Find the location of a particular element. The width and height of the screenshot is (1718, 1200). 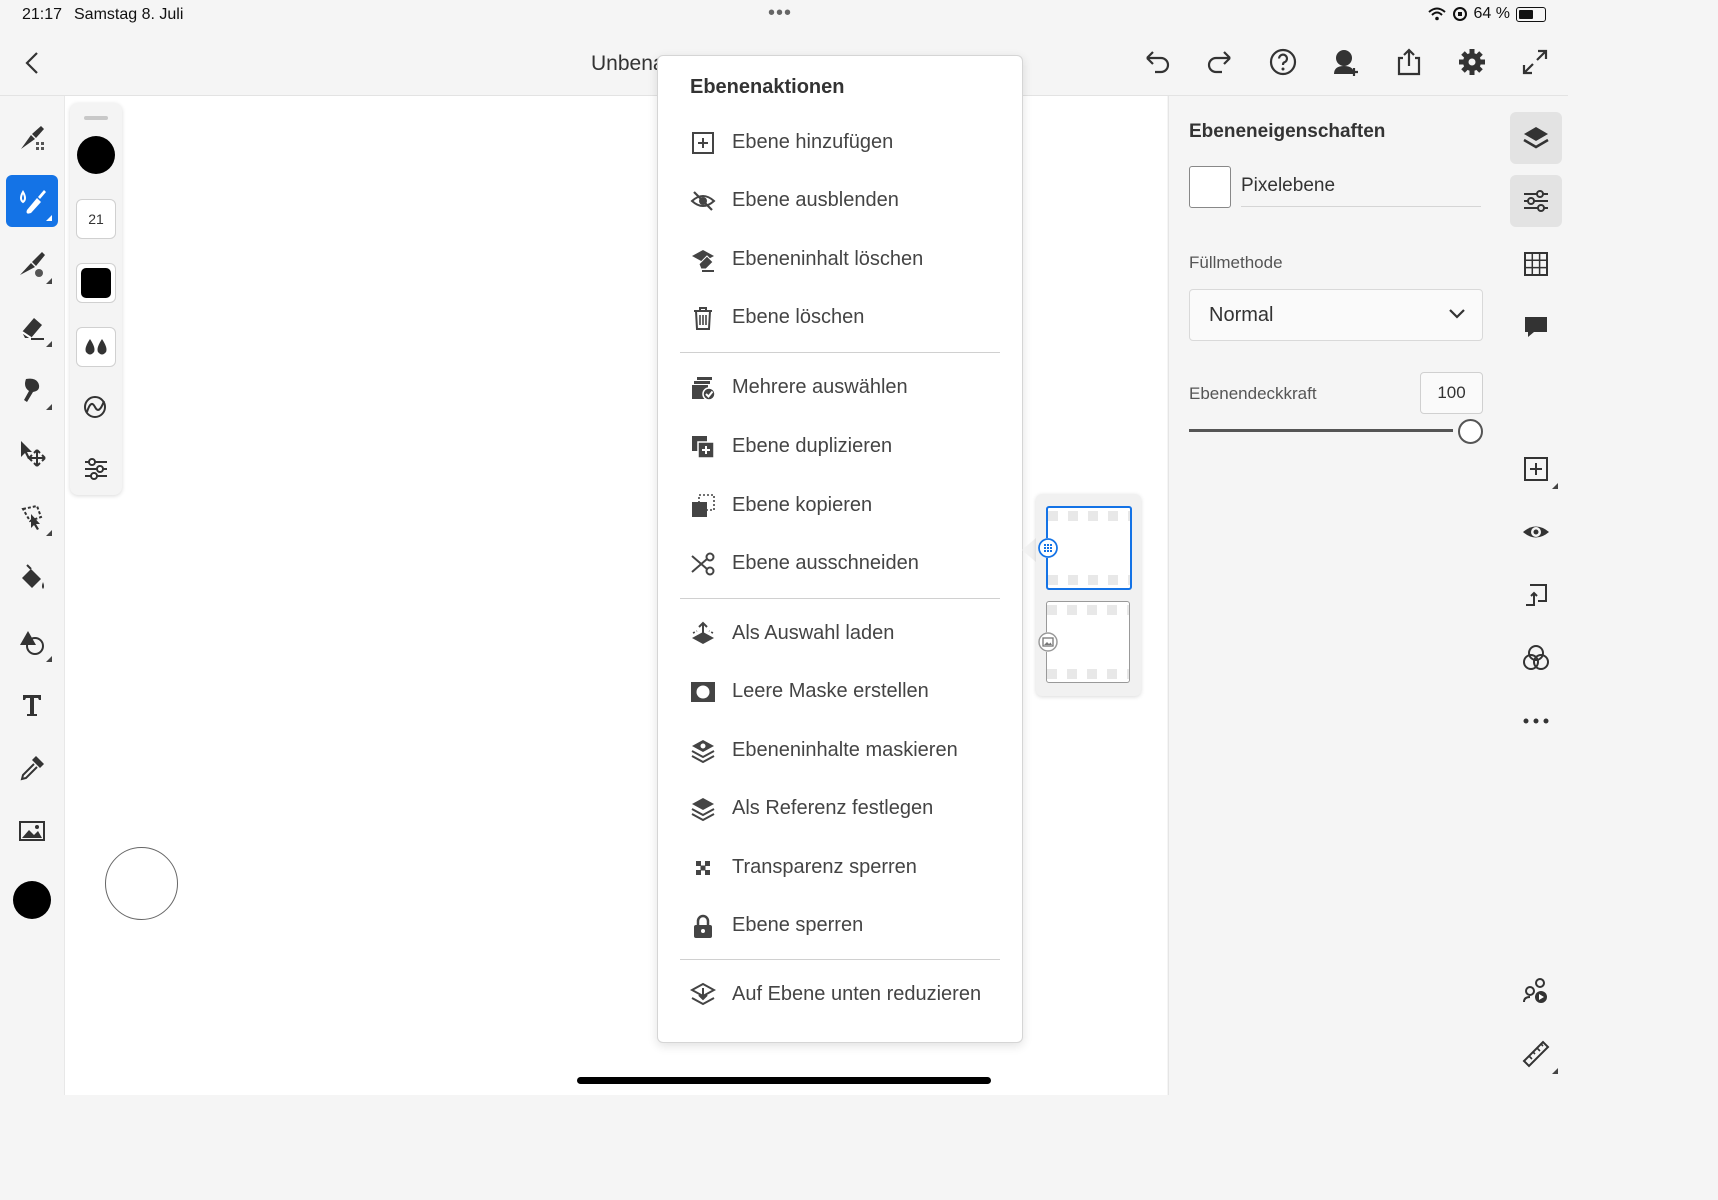

status-date: Samstag 8. Juli is located at coordinates (129, 14).